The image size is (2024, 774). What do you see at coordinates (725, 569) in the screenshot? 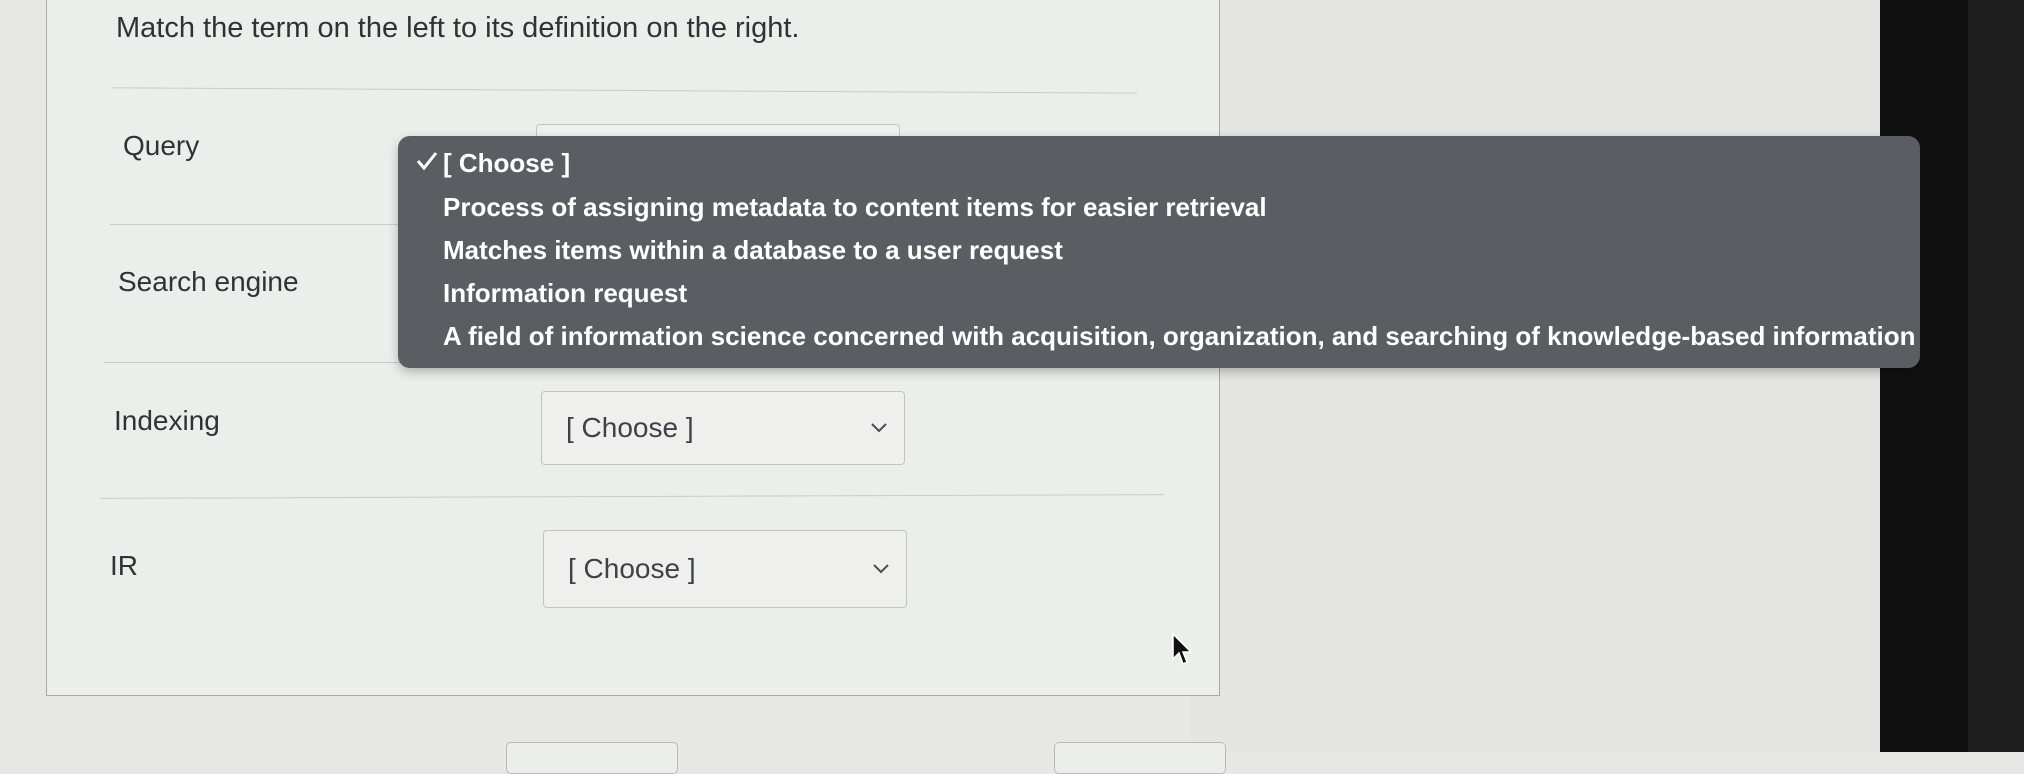
I see `ir-select: [ Choose ]` at bounding box center [725, 569].